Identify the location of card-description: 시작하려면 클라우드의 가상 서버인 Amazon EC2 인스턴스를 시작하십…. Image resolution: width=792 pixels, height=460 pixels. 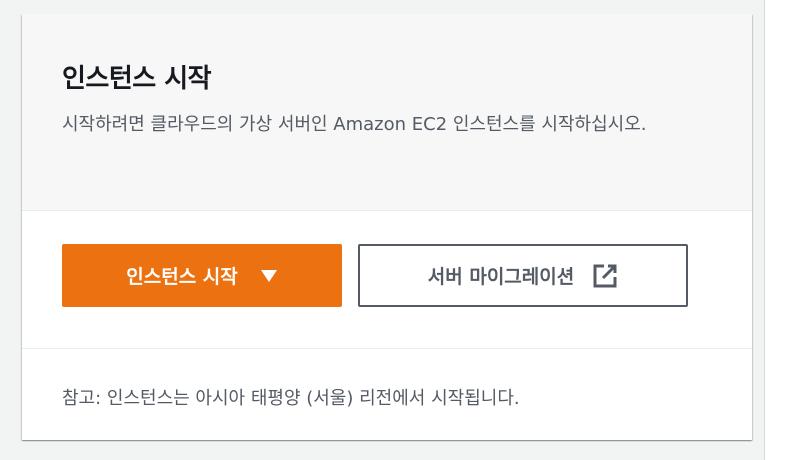
(354, 124).